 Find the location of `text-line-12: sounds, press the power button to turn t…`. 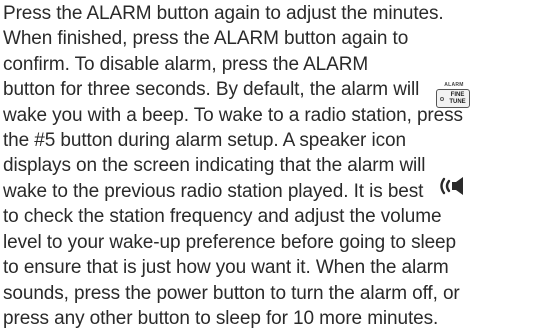

text-line-12: sounds, press the power button to turn t… is located at coordinates (231, 293).